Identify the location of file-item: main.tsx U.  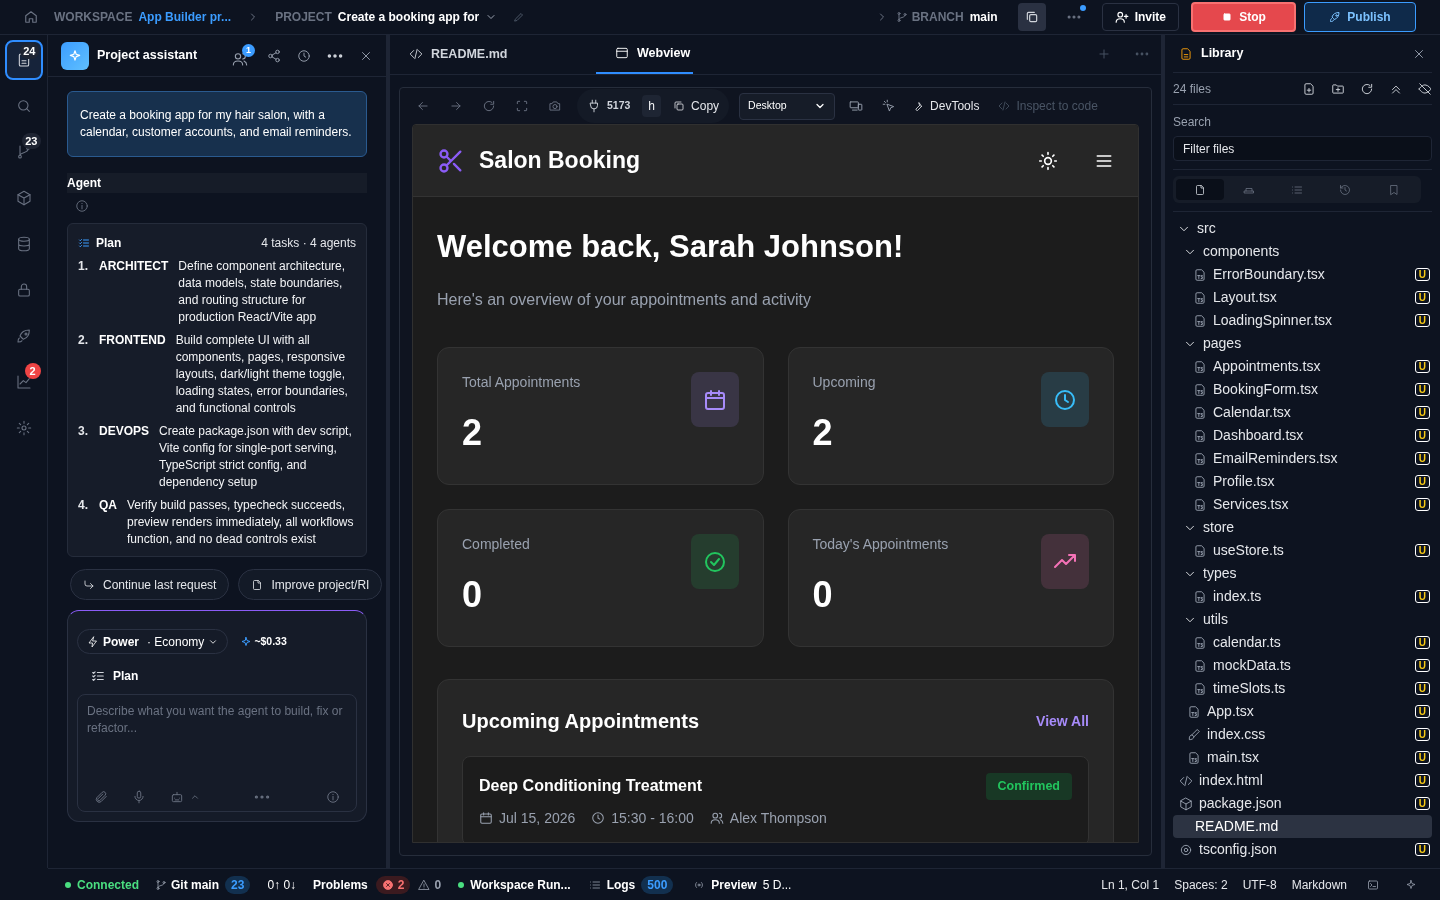
(1302, 757).